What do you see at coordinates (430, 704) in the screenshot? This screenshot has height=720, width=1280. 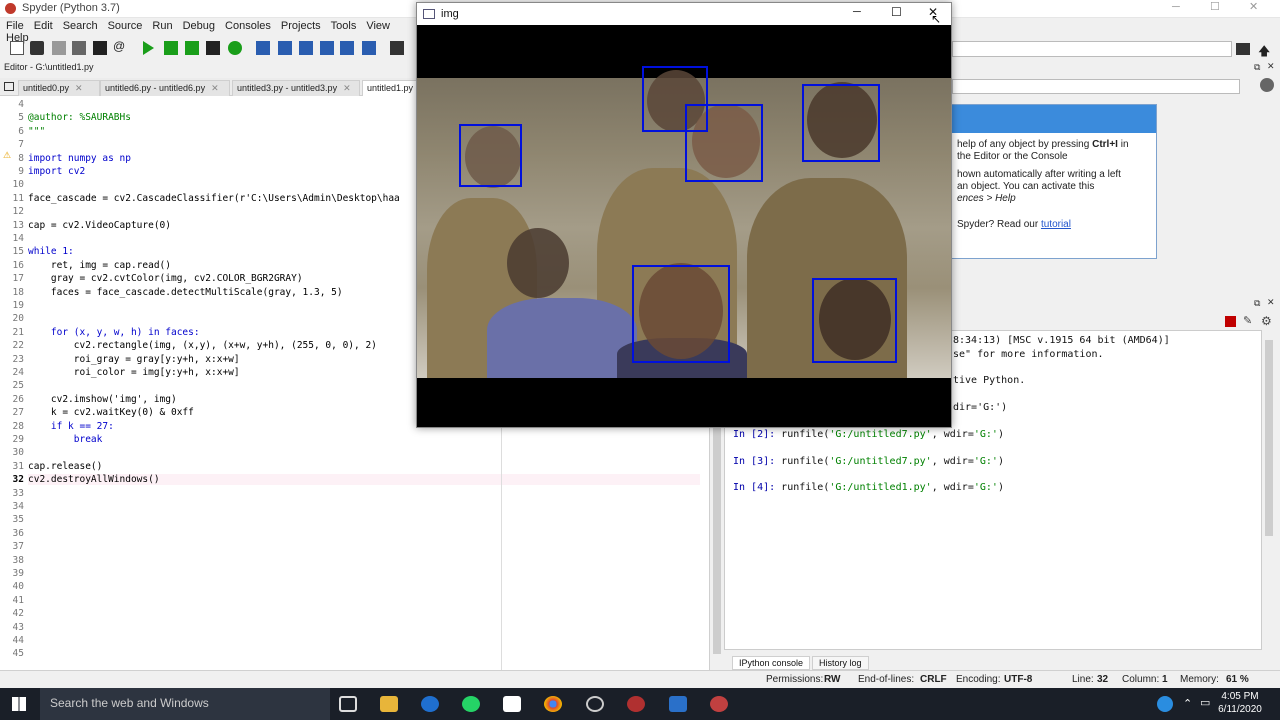 I see `edge-icon` at bounding box center [430, 704].